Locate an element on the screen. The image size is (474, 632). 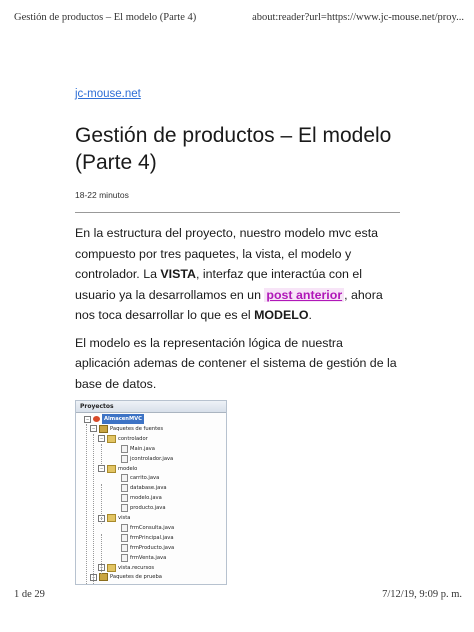
reading-time: 18-22 minutos is located at coordinates (102, 195).